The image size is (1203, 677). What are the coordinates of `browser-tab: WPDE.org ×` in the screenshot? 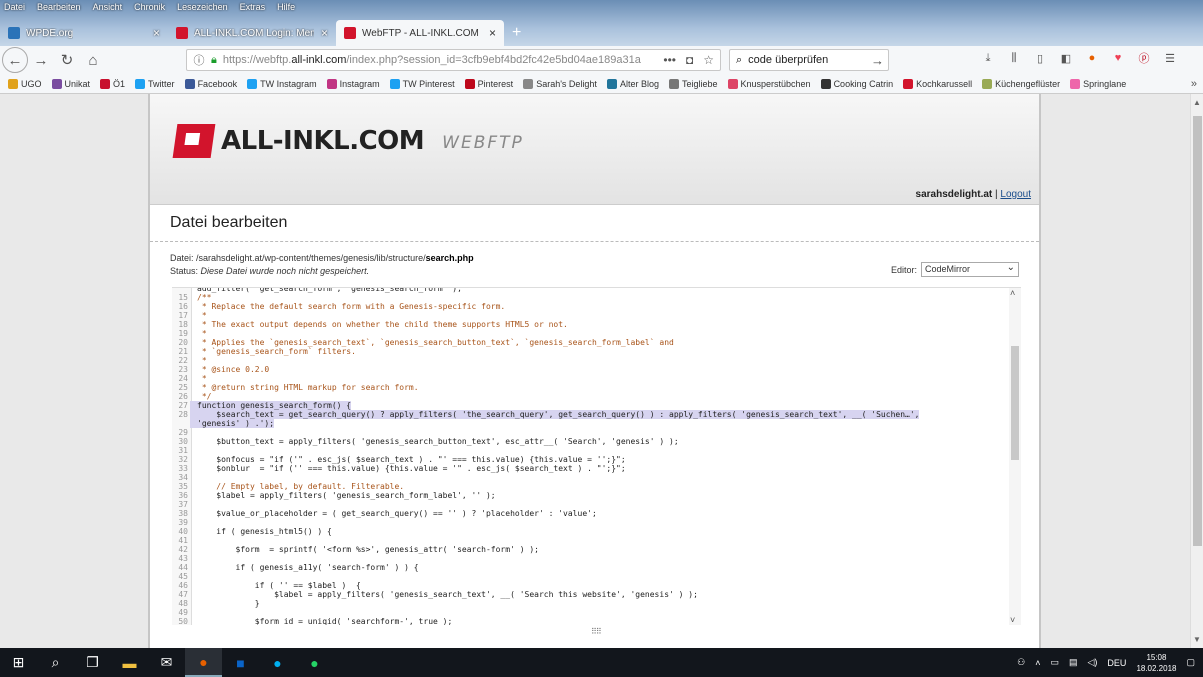 It's located at (84, 33).